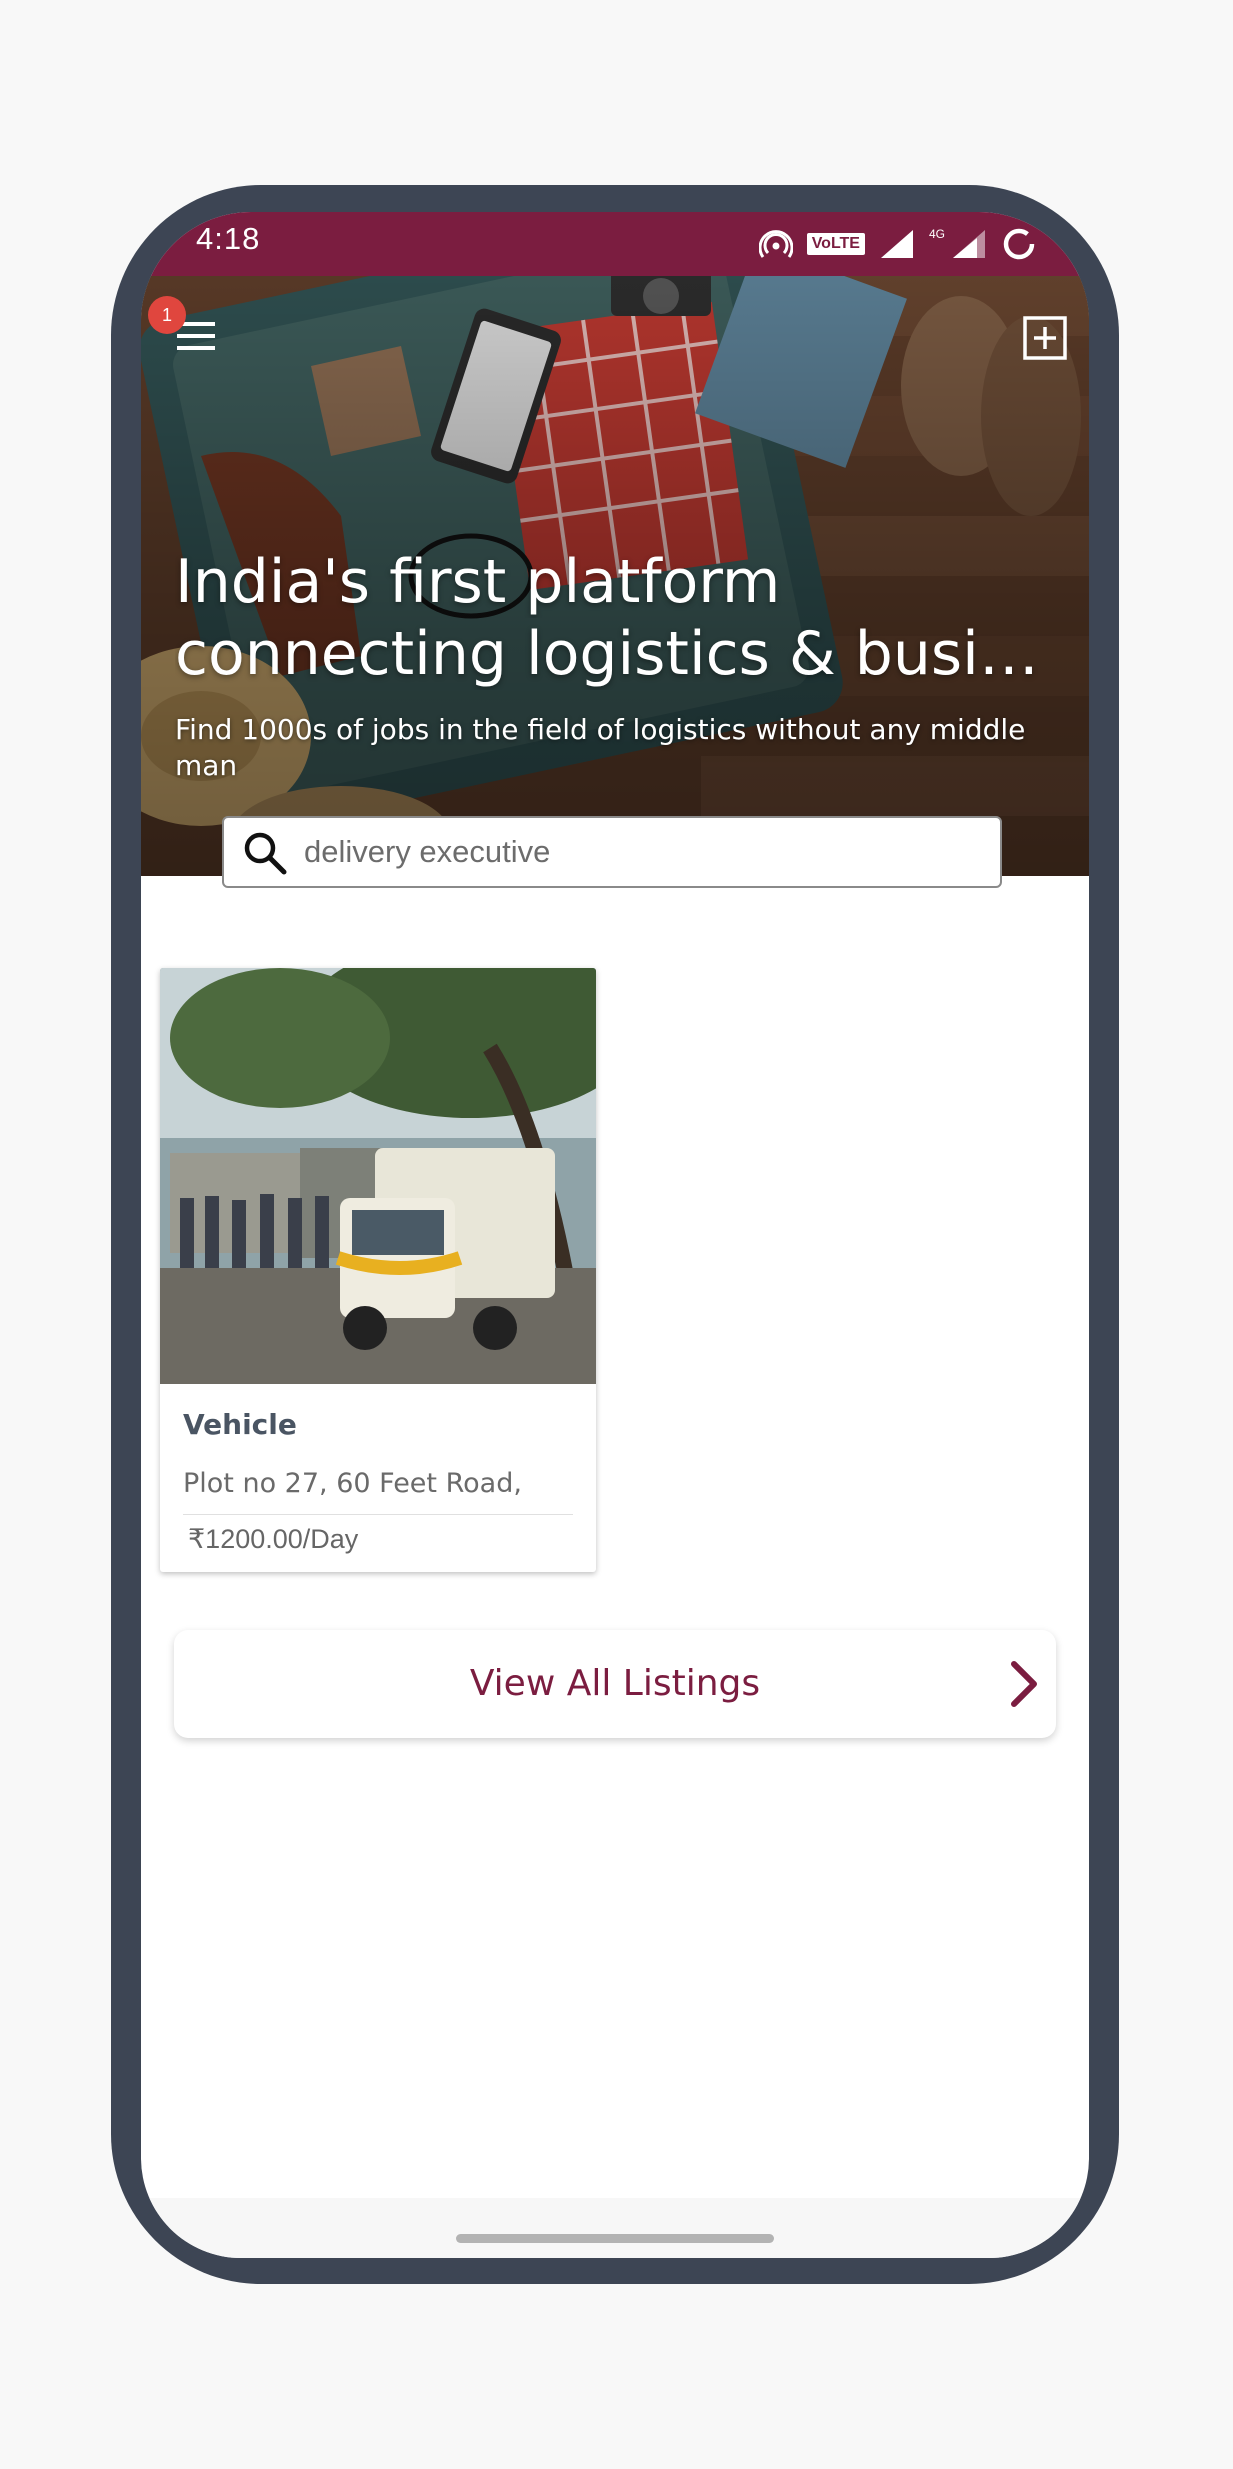 The height and width of the screenshot is (2469, 1233). What do you see at coordinates (969, 244) in the screenshot?
I see `signal-4g-icon` at bounding box center [969, 244].